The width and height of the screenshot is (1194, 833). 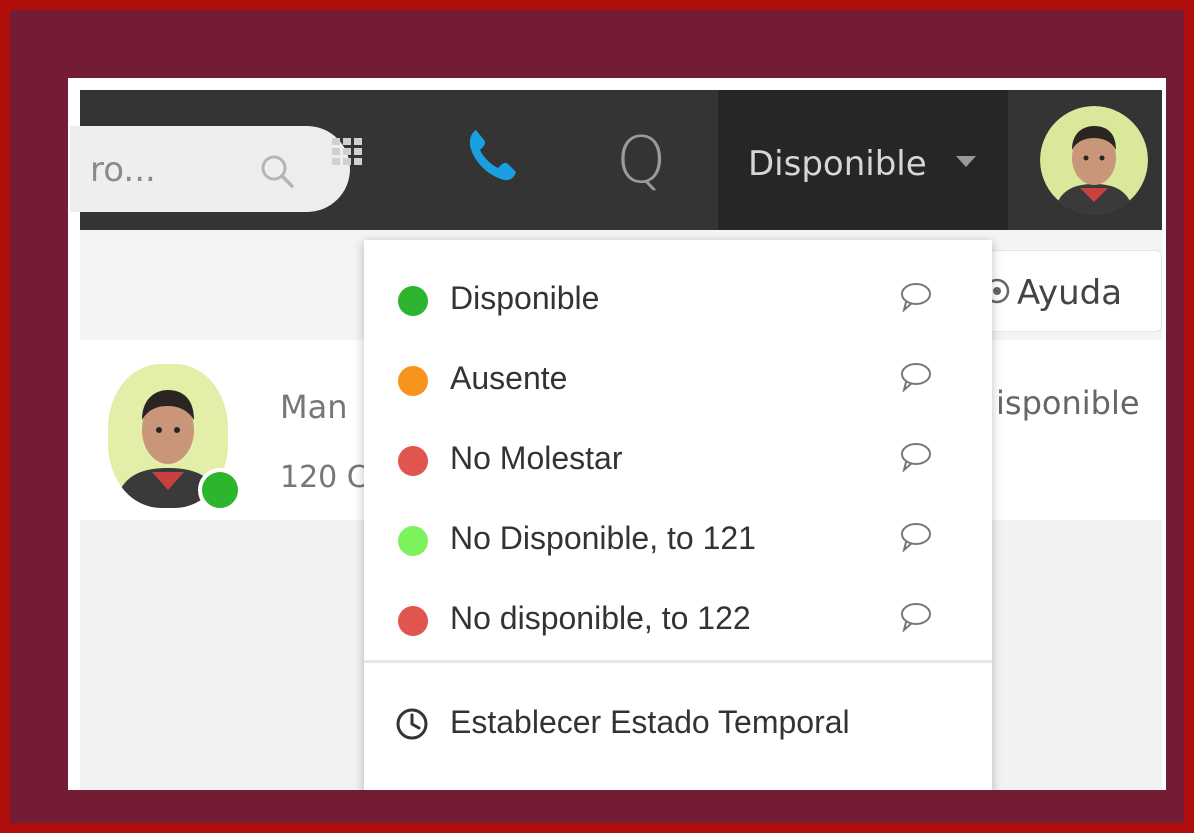 What do you see at coordinates (314, 407) in the screenshot?
I see `contact-name: Man` at bounding box center [314, 407].